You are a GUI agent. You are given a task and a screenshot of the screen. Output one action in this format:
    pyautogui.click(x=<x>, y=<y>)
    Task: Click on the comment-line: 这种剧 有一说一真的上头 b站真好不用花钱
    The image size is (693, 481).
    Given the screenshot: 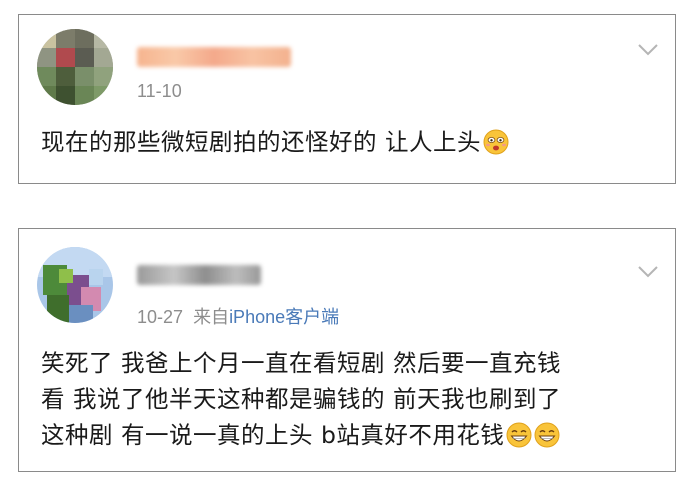 What is the action you would take?
    pyautogui.click(x=273, y=435)
    